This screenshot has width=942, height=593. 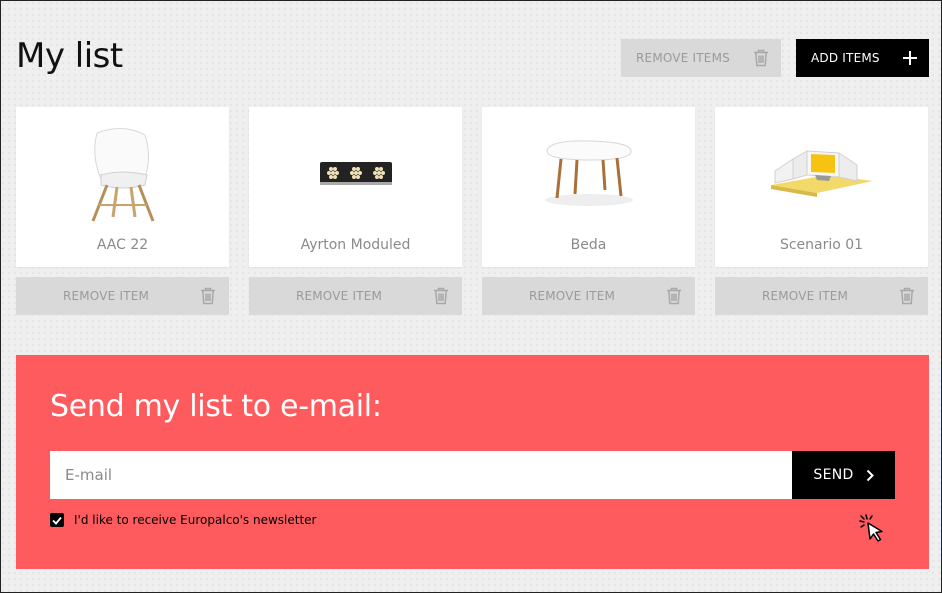 I want to click on item-image-chair, so click(x=122, y=173).